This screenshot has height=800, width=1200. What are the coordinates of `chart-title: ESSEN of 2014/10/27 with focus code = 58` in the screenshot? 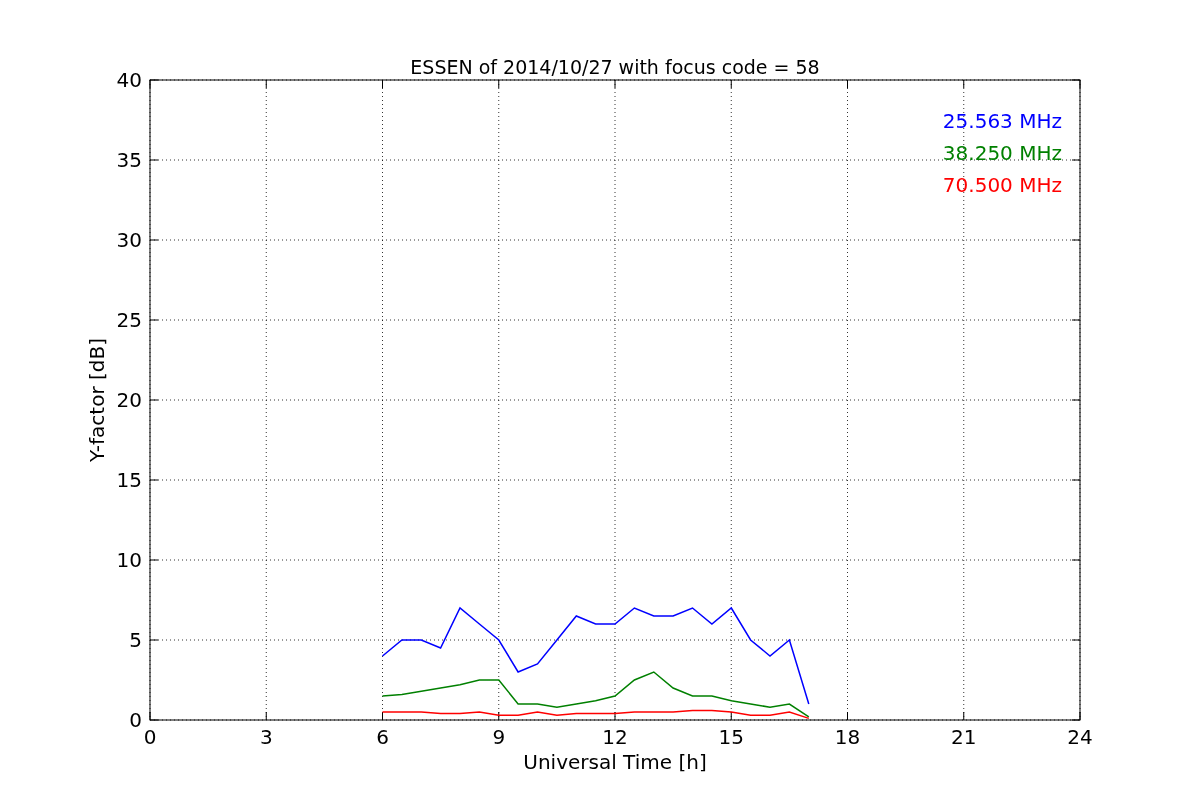 It's located at (615, 67).